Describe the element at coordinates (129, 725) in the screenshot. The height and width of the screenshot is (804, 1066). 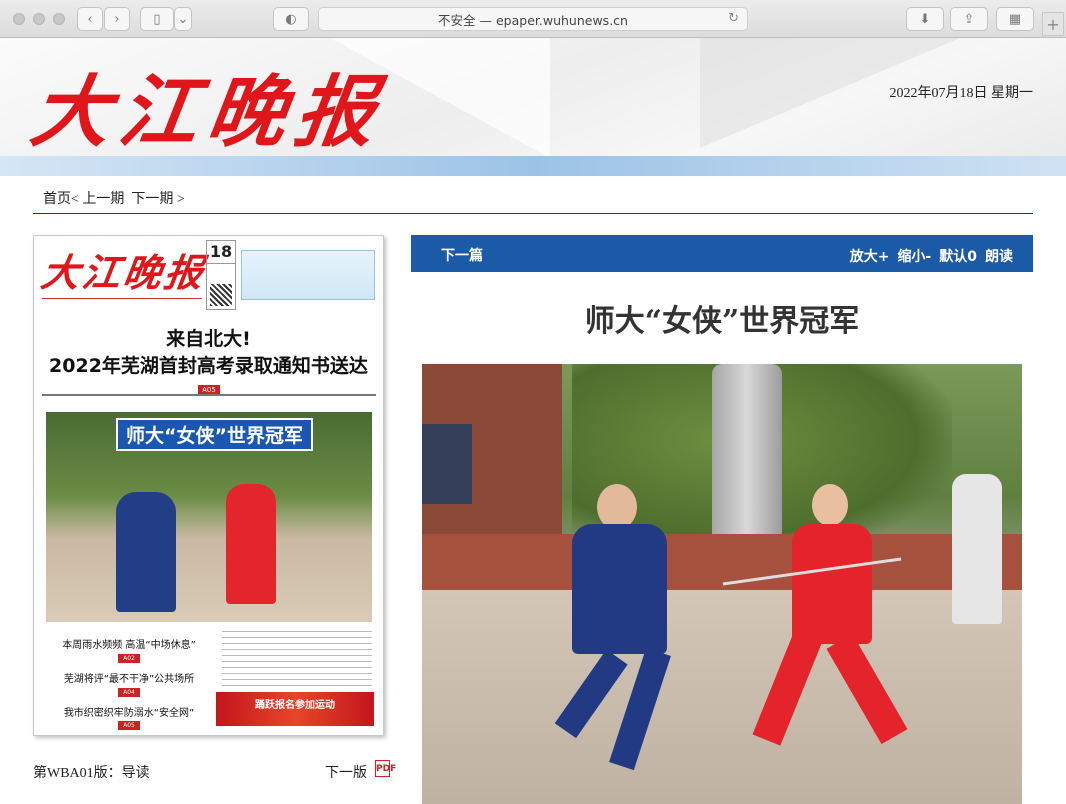
I see `list-item-tag: A05` at that location.